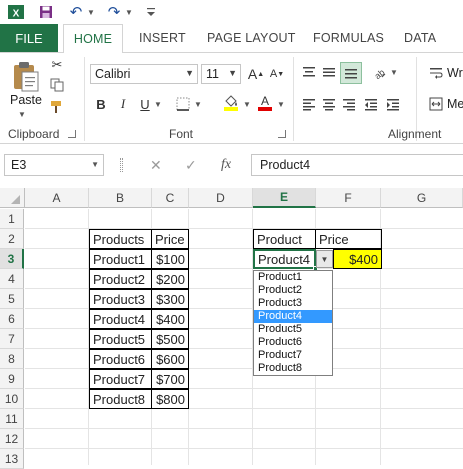  What do you see at coordinates (12, 459) in the screenshot?
I see `row-header-13: 13` at bounding box center [12, 459].